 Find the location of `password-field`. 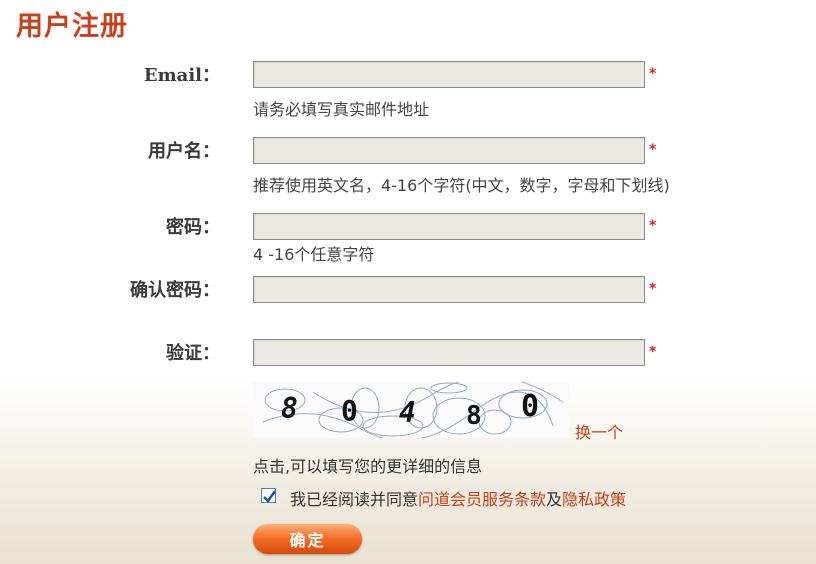

password-field is located at coordinates (449, 226).